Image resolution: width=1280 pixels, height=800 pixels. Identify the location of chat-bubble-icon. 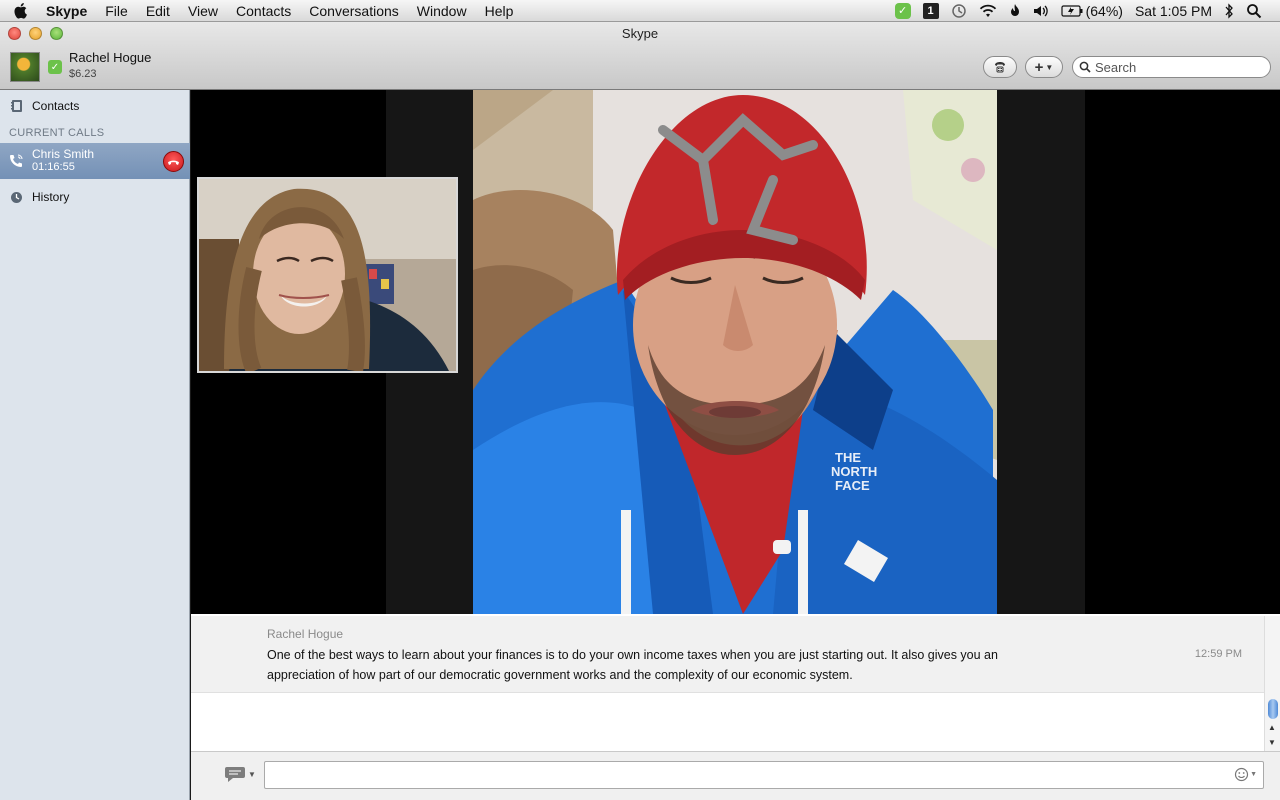
(235, 774).